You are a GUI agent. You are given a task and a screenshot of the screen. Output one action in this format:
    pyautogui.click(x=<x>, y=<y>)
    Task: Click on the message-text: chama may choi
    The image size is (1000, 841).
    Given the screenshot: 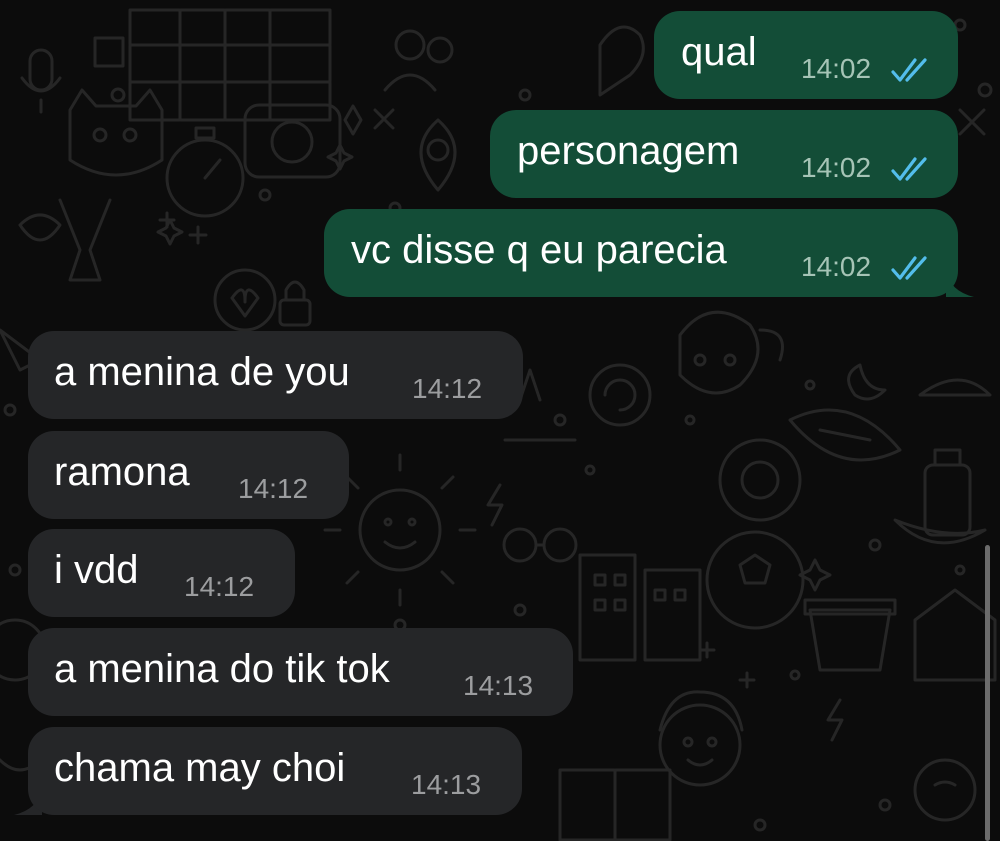 What is the action you would take?
    pyautogui.click(x=200, y=768)
    